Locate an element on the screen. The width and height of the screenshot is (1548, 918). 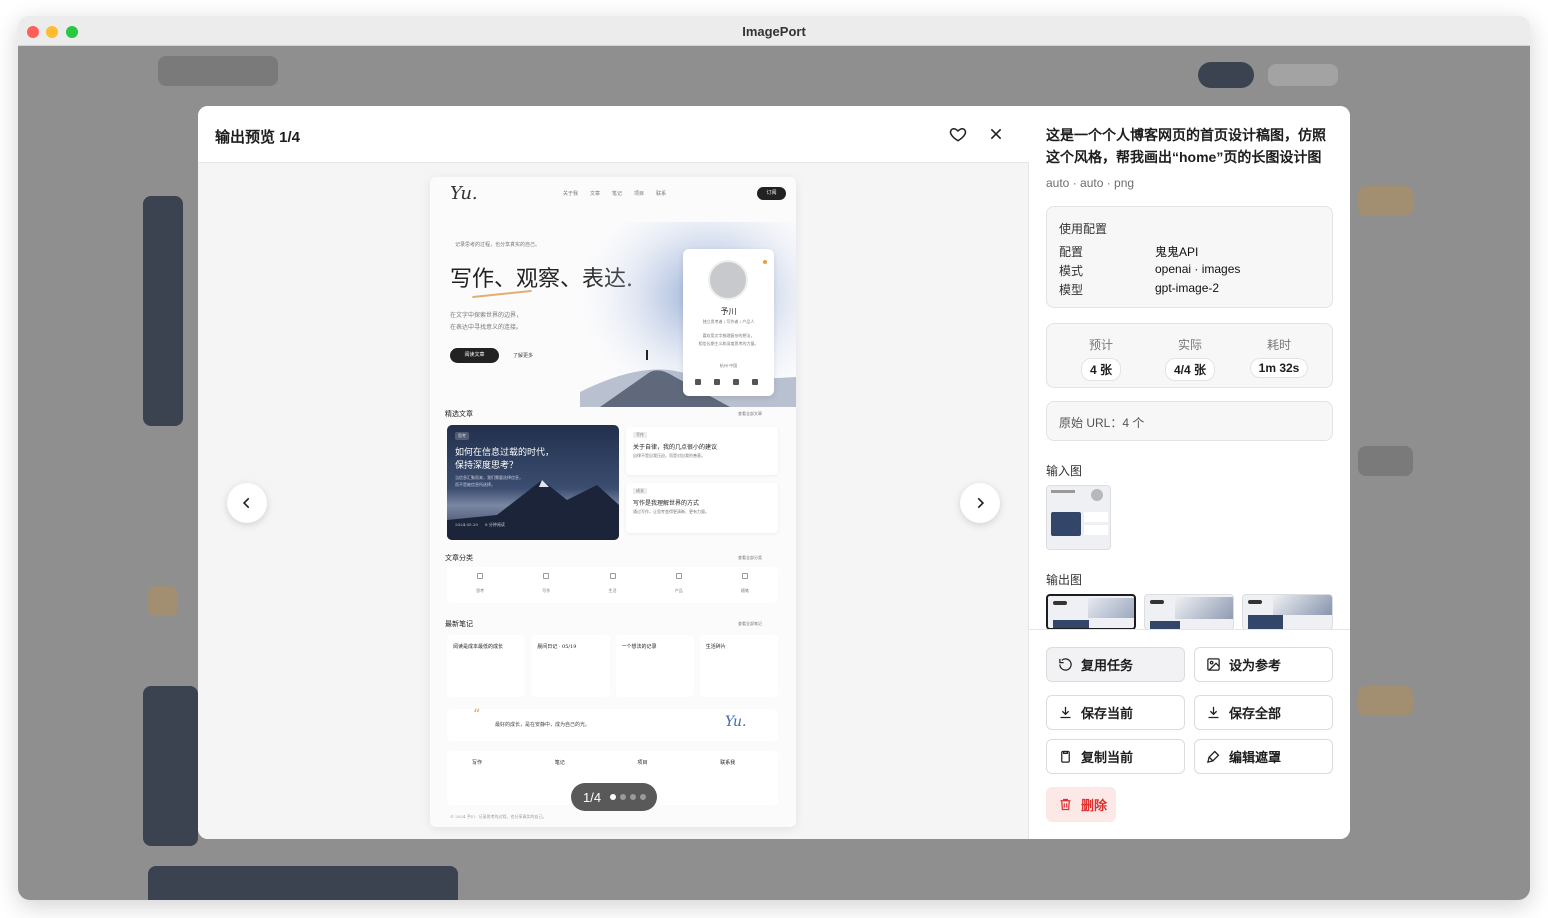
preview-featured-title: 如何在信息过载的时代， is located at coordinates (505, 453).